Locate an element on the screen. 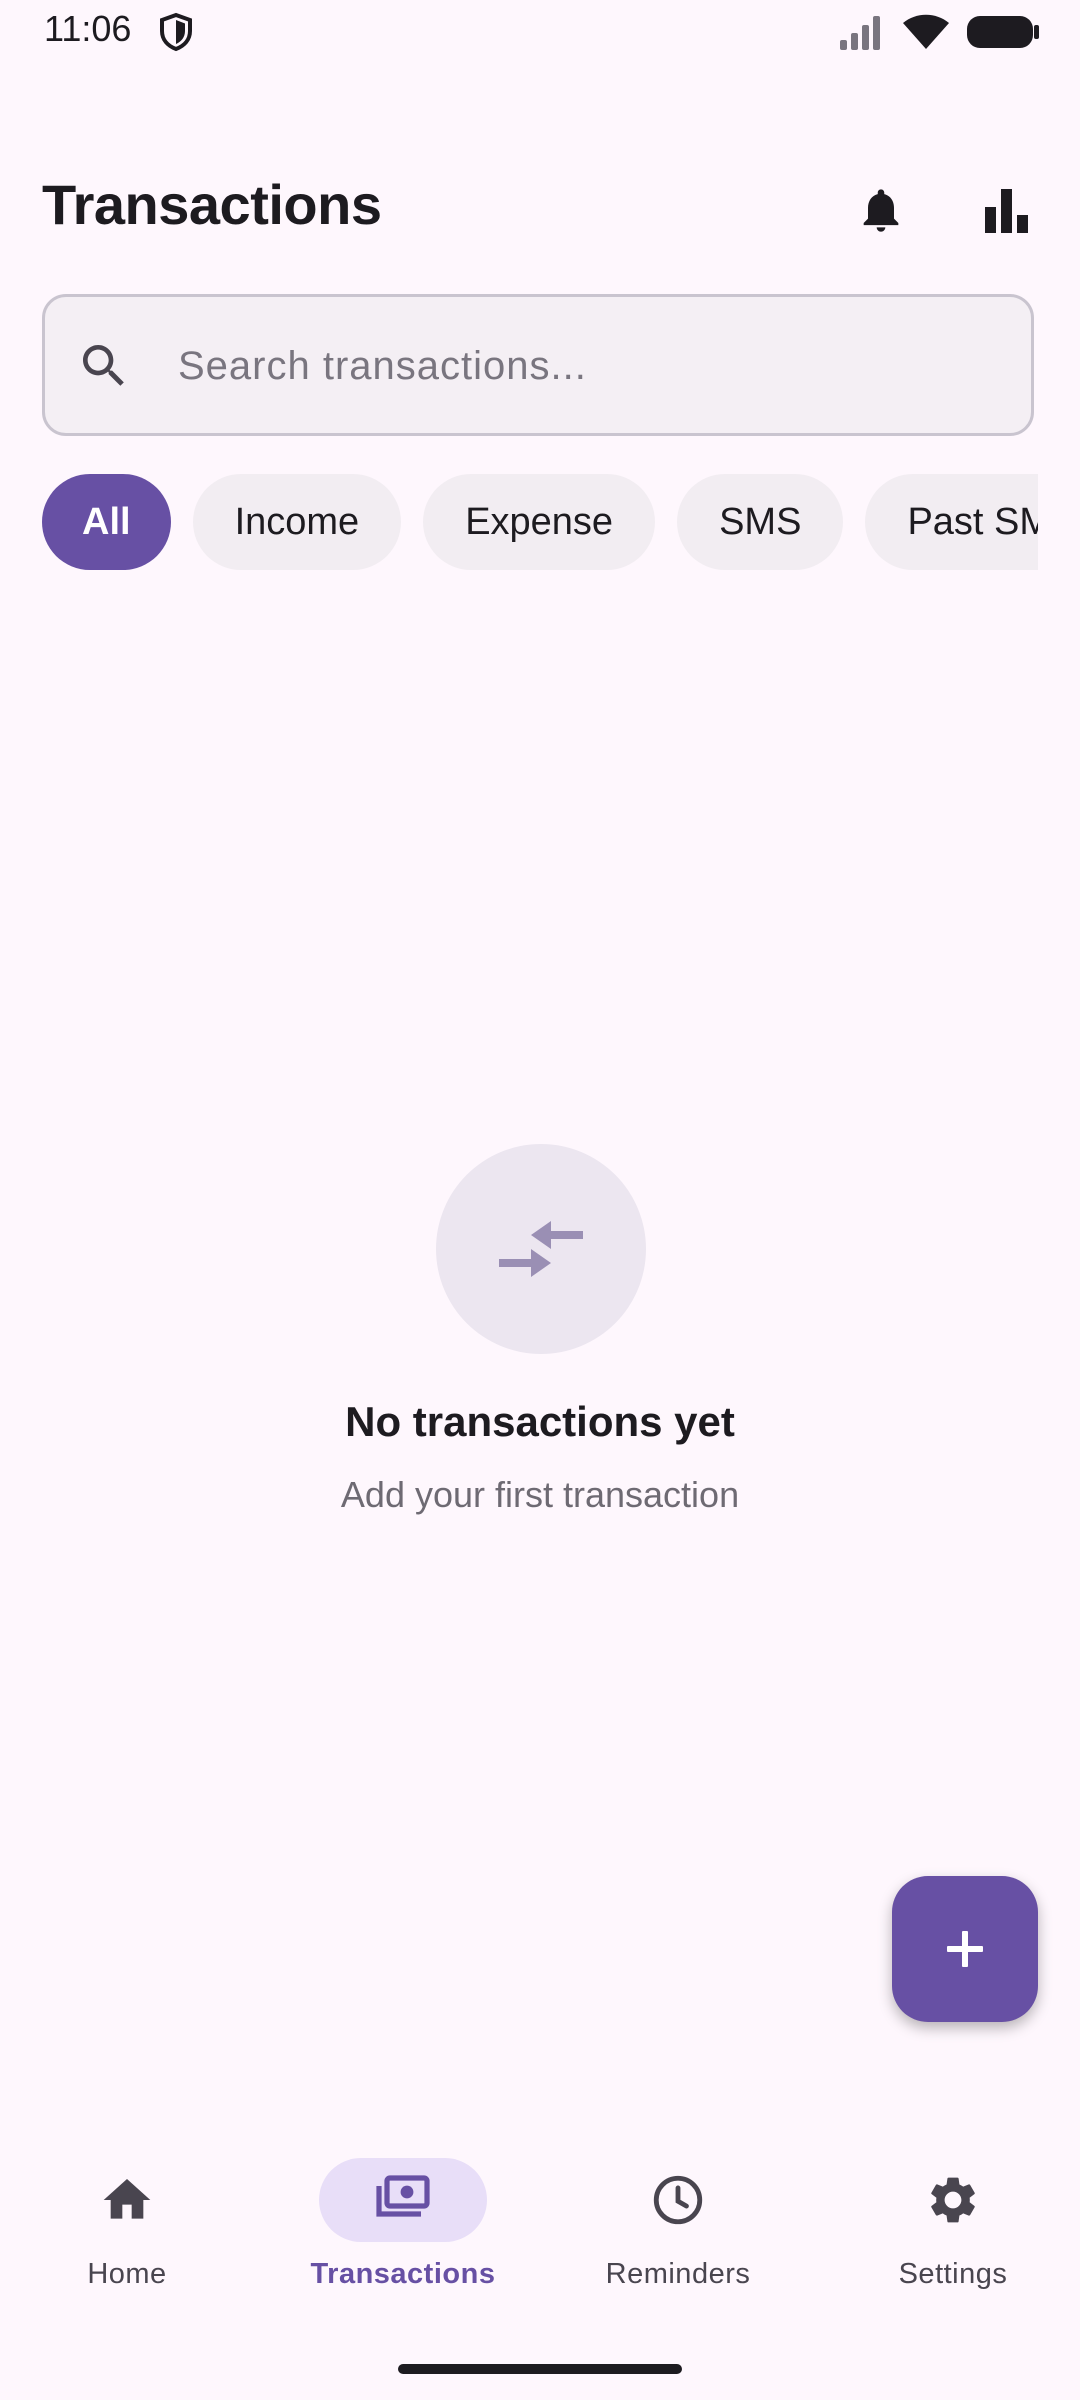  bell-icon is located at coordinates (881, 210).